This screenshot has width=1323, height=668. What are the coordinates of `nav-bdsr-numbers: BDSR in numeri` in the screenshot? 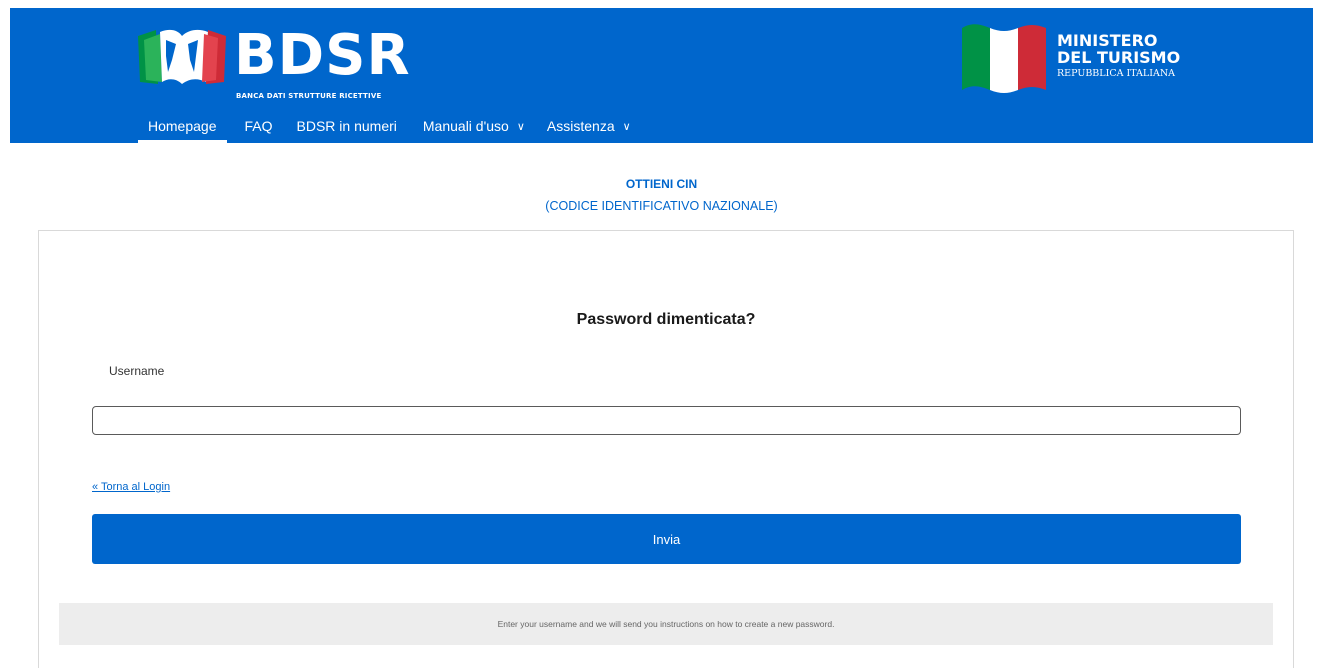 It's located at (347, 126).